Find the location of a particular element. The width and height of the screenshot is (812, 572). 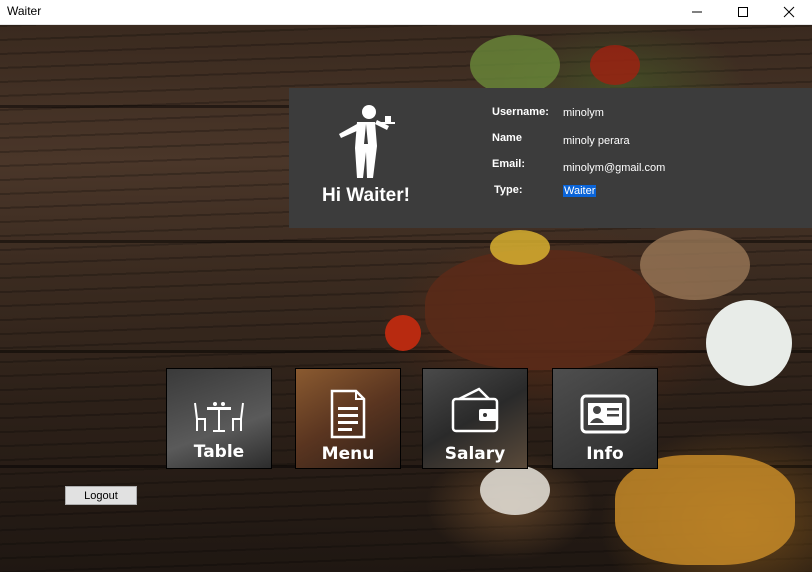

menu-tile-button: Menu is located at coordinates (348, 418).